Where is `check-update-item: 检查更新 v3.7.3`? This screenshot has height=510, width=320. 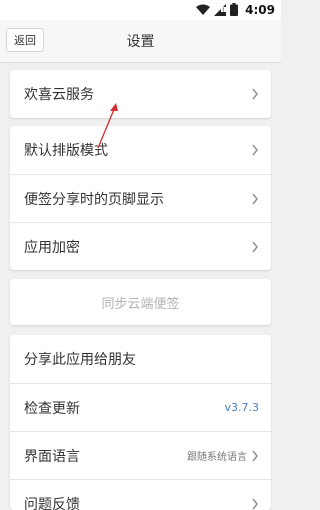
check-update-item: 检查更新 v3.7.3 is located at coordinates (140, 407).